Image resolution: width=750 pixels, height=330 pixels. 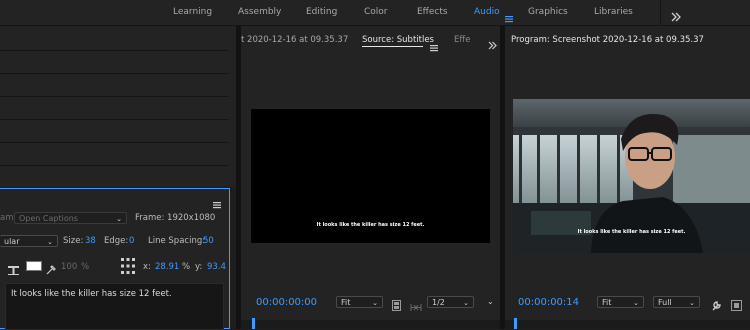 I want to click on workspace-tab-effects: Effects, so click(x=432, y=12).